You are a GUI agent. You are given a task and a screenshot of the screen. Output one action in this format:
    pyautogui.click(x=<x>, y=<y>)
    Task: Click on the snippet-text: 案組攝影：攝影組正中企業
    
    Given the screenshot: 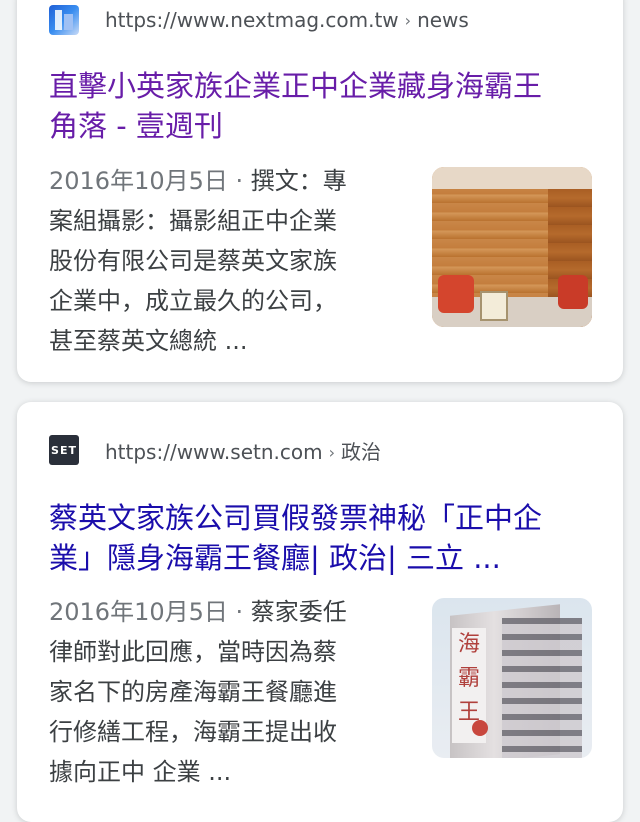 What is the action you would take?
    pyautogui.click(x=193, y=221)
    